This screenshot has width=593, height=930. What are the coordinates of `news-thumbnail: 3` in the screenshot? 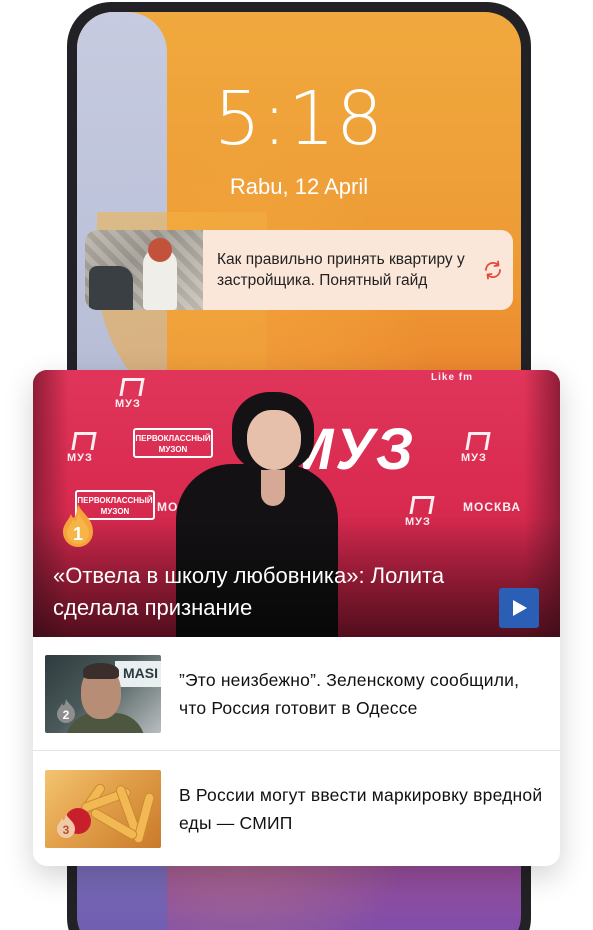 It's located at (103, 808).